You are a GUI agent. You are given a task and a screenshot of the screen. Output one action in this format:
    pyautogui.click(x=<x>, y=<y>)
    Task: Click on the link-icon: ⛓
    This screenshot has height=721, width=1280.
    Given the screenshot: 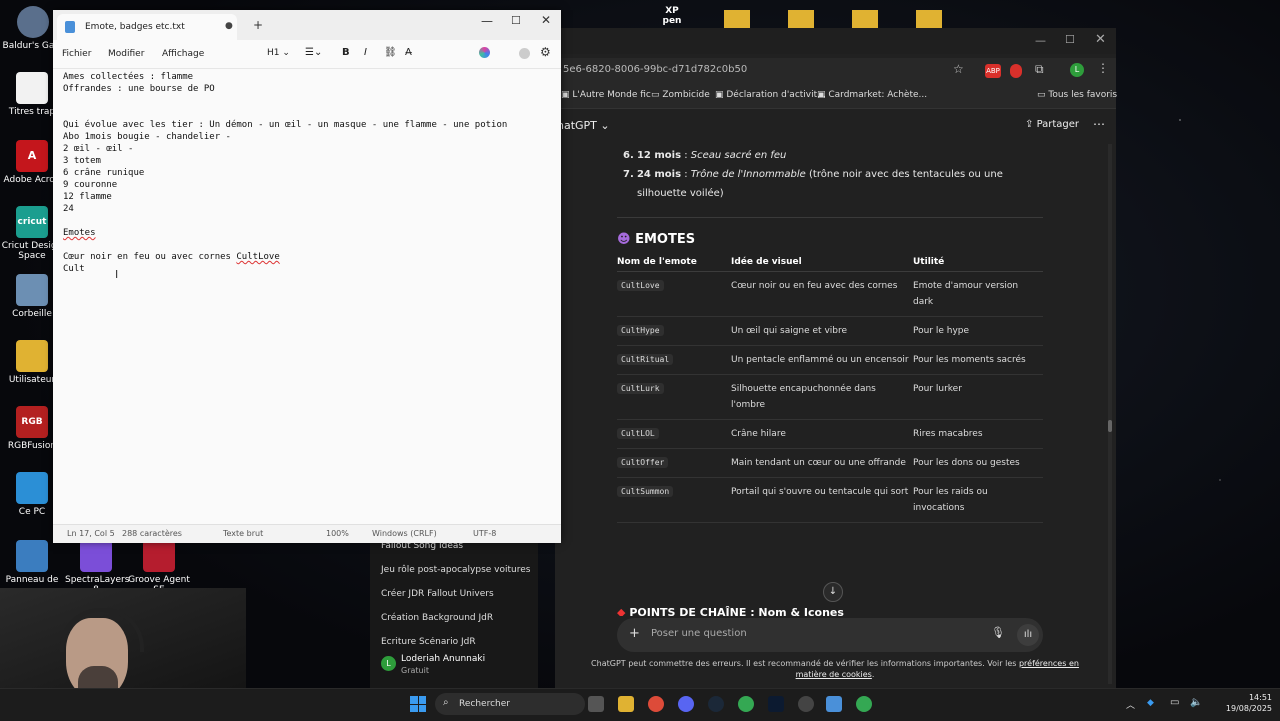 What is the action you would take?
    pyautogui.click(x=390, y=52)
    